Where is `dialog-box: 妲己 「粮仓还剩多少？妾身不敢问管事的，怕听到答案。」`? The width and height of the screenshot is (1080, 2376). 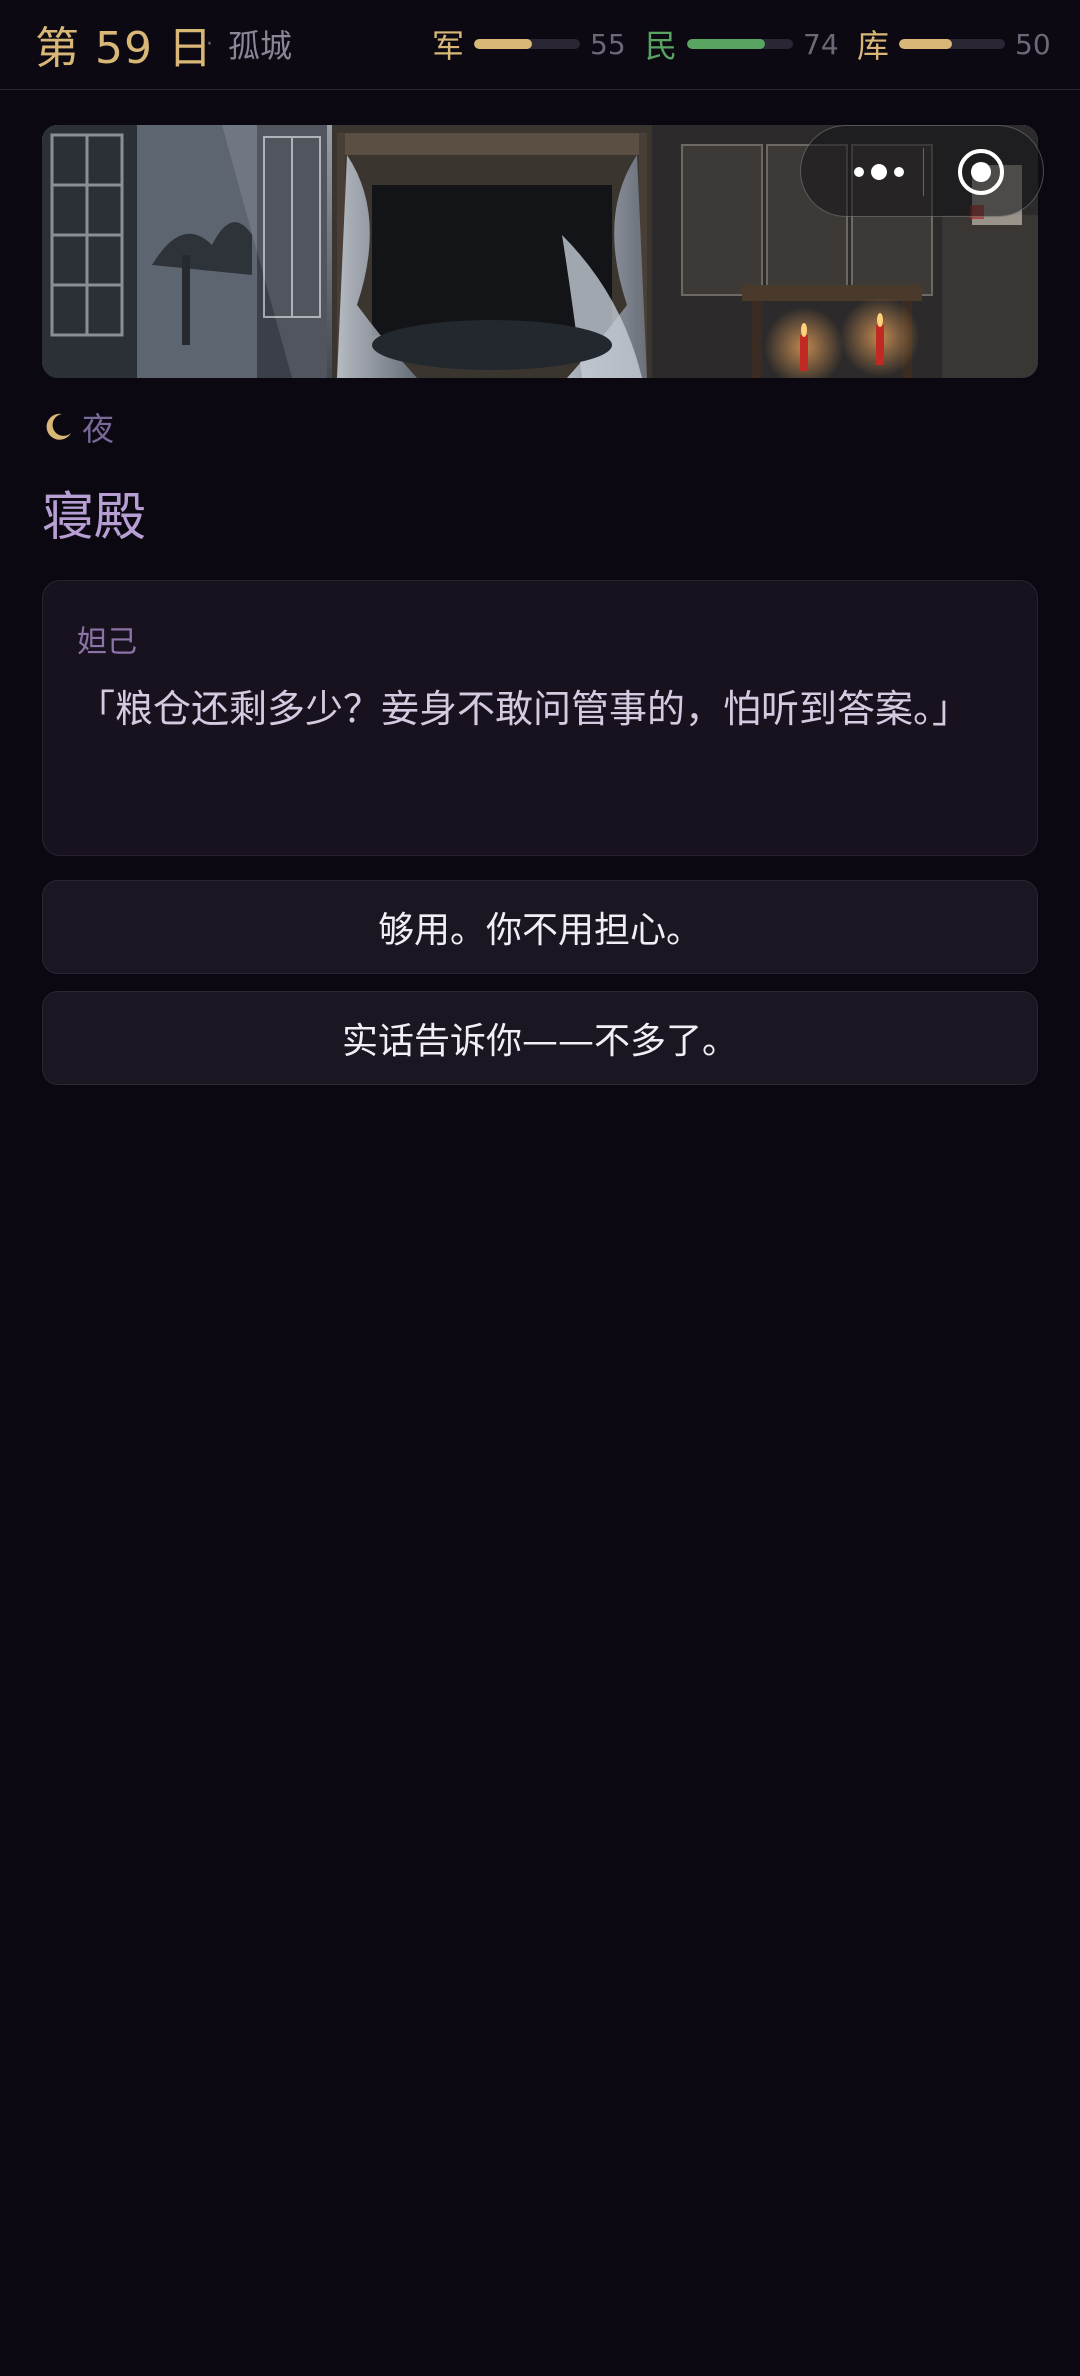 dialog-box: 妲己 「粮仓还剩多少？妾身不敢问管事的，怕听到答案。」 is located at coordinates (540, 718).